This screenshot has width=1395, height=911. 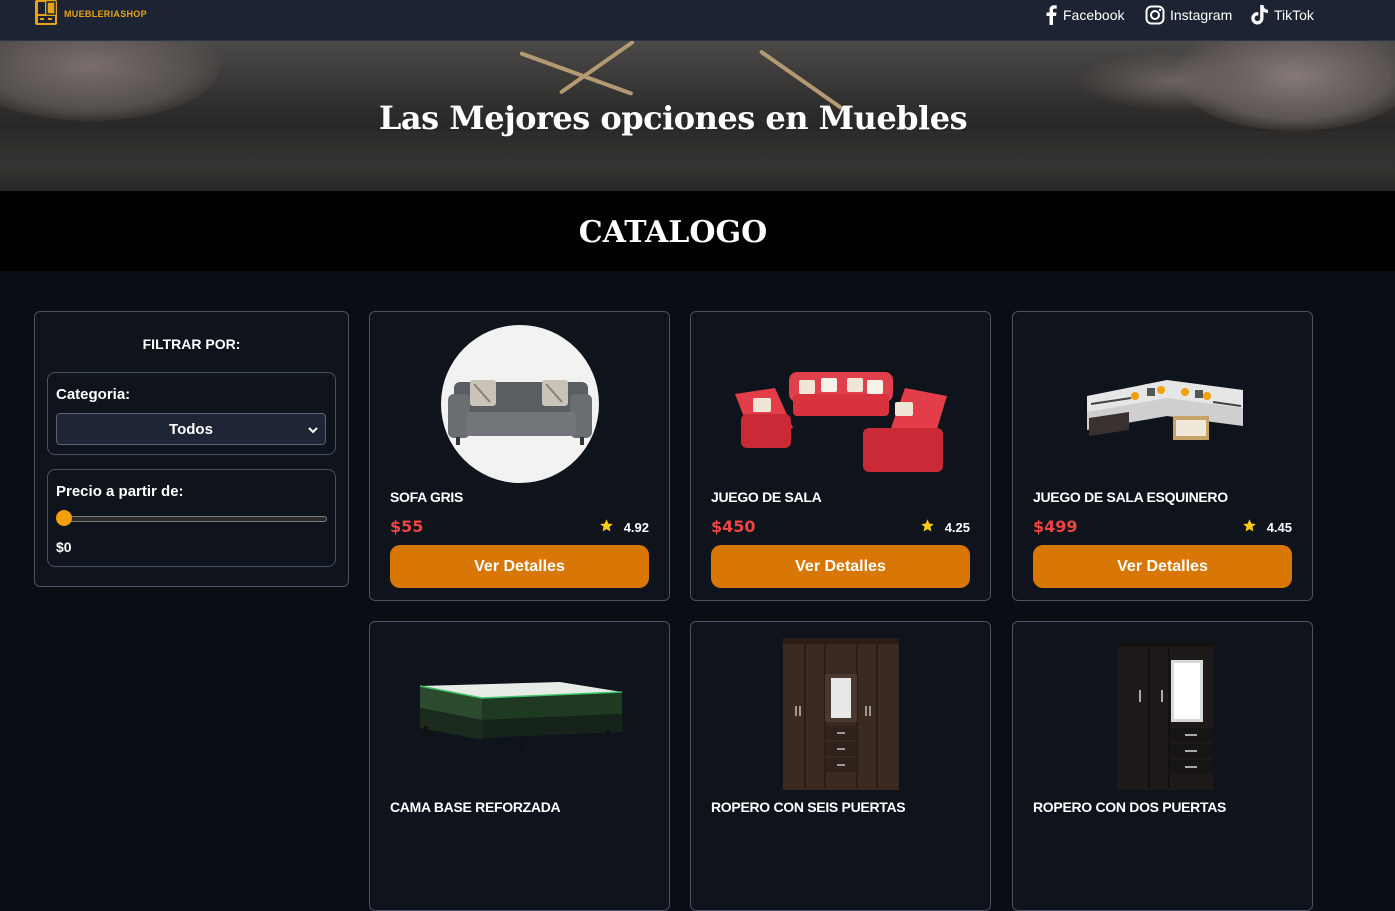 I want to click on red-sofa-set-image, so click(x=840, y=404).